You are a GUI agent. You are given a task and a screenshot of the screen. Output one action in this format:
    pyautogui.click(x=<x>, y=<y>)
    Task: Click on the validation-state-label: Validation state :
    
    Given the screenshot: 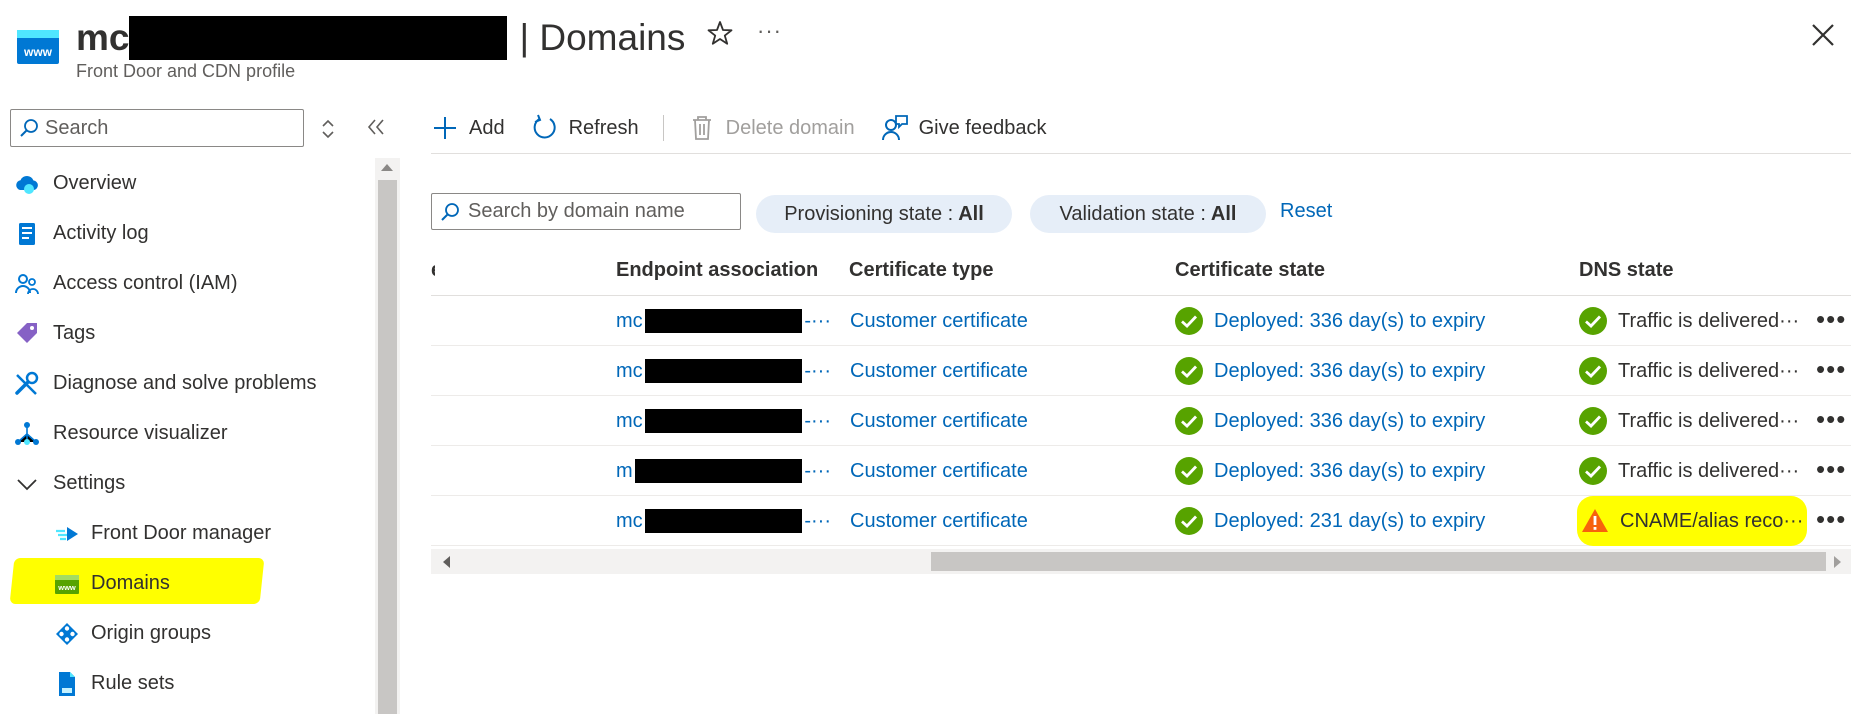 What is the action you would take?
    pyautogui.click(x=1132, y=213)
    